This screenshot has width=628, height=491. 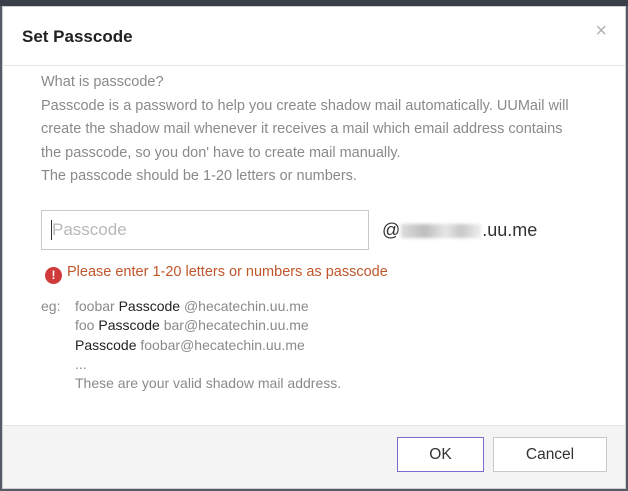 I want to click on dialog-header: Set Passcode ×, so click(x=314, y=36).